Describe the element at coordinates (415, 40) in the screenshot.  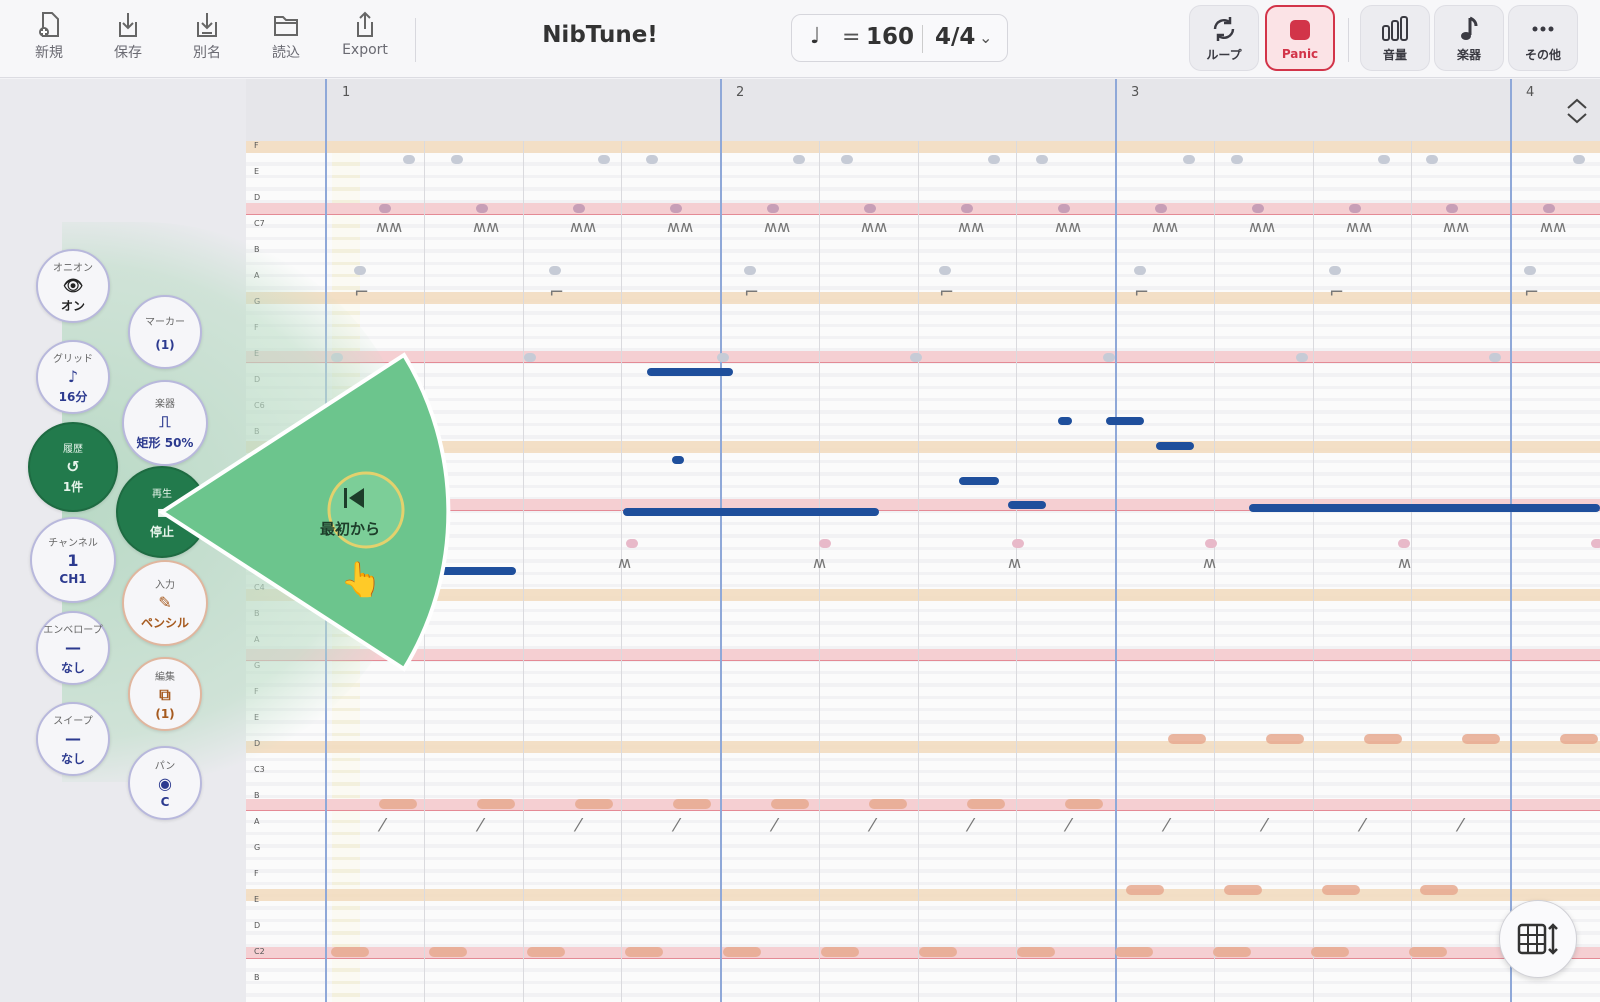
I see `toolbar-divider` at that location.